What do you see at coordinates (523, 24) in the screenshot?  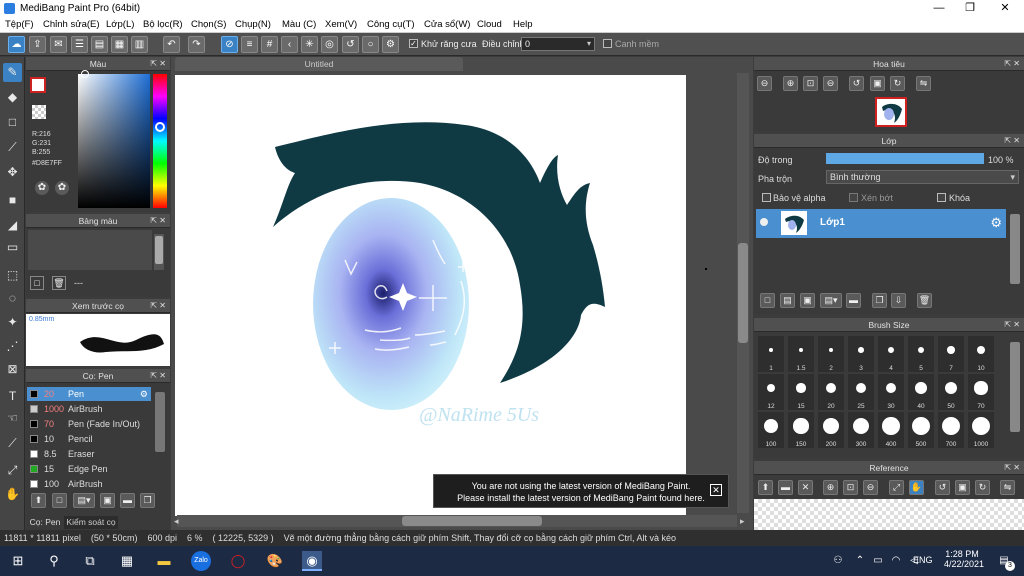 I see `menu-help: Help` at bounding box center [523, 24].